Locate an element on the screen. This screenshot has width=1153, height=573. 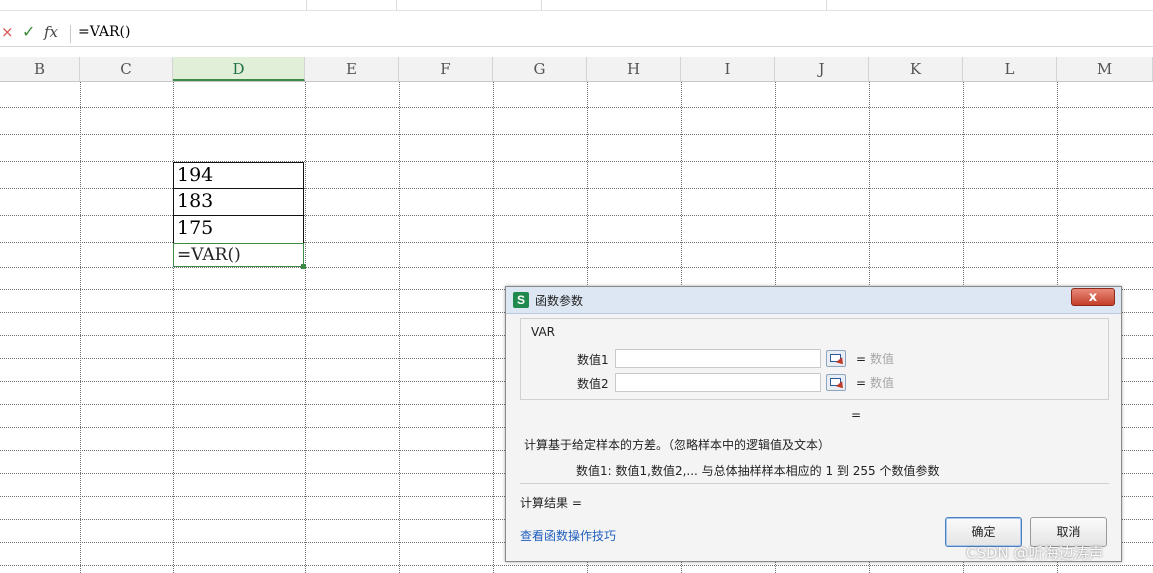
cell-d-value-2: 183 is located at coordinates (238, 202).